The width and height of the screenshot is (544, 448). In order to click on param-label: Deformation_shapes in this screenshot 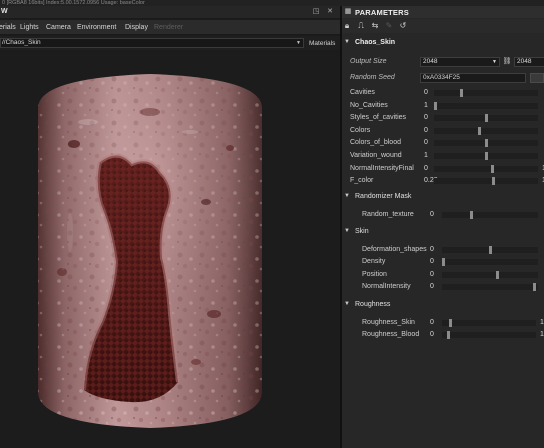, I will do `click(394, 249)`.